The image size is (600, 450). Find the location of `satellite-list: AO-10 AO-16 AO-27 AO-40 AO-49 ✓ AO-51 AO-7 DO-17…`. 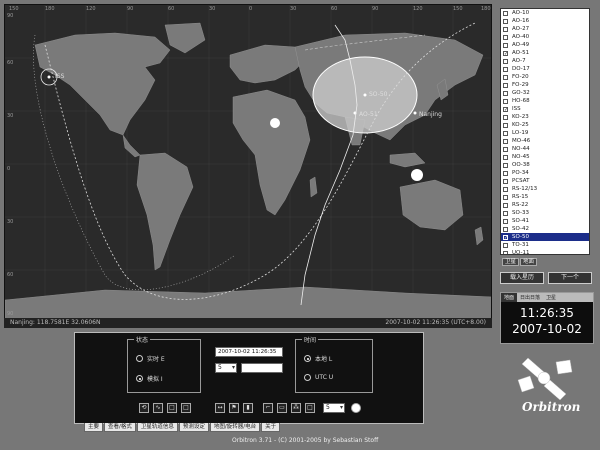

satellite-list: AO-10 AO-16 AO-27 AO-40 AO-49 ✓ AO-51 AO-7 DO-17… is located at coordinates (545, 131).